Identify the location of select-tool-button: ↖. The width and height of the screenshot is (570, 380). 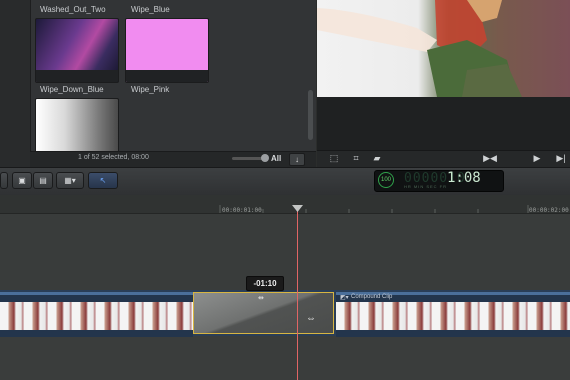
(103, 180).